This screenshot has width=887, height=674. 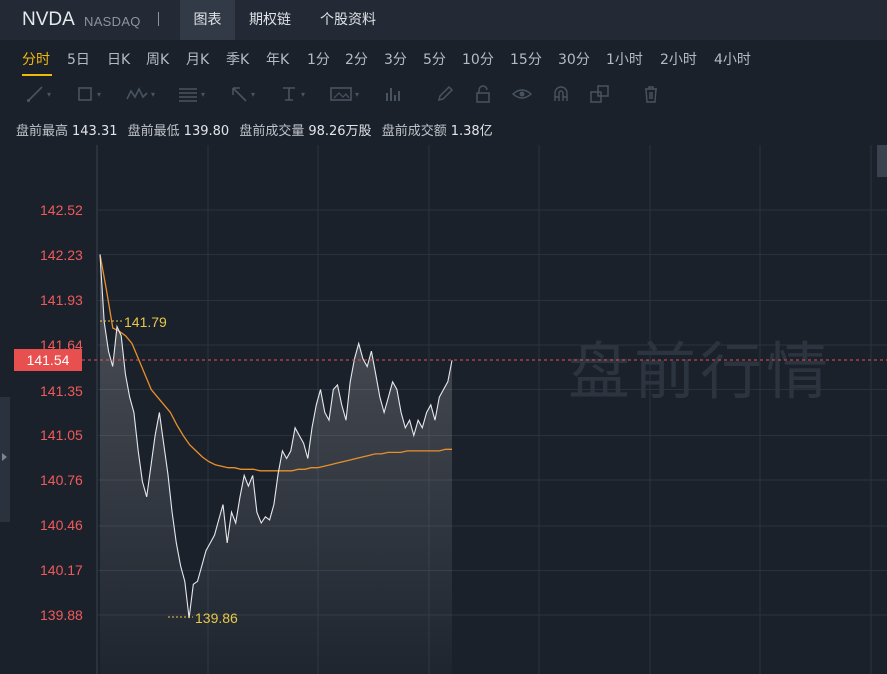 What do you see at coordinates (61, 525) in the screenshot?
I see `y-tick-label: 140.46` at bounding box center [61, 525].